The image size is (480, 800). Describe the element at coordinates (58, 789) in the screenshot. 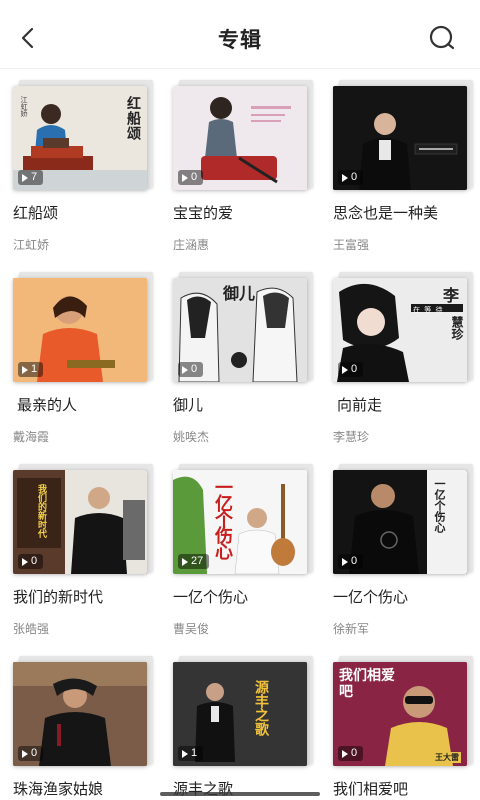

I see `album-name: 珠海渔家姑娘` at that location.